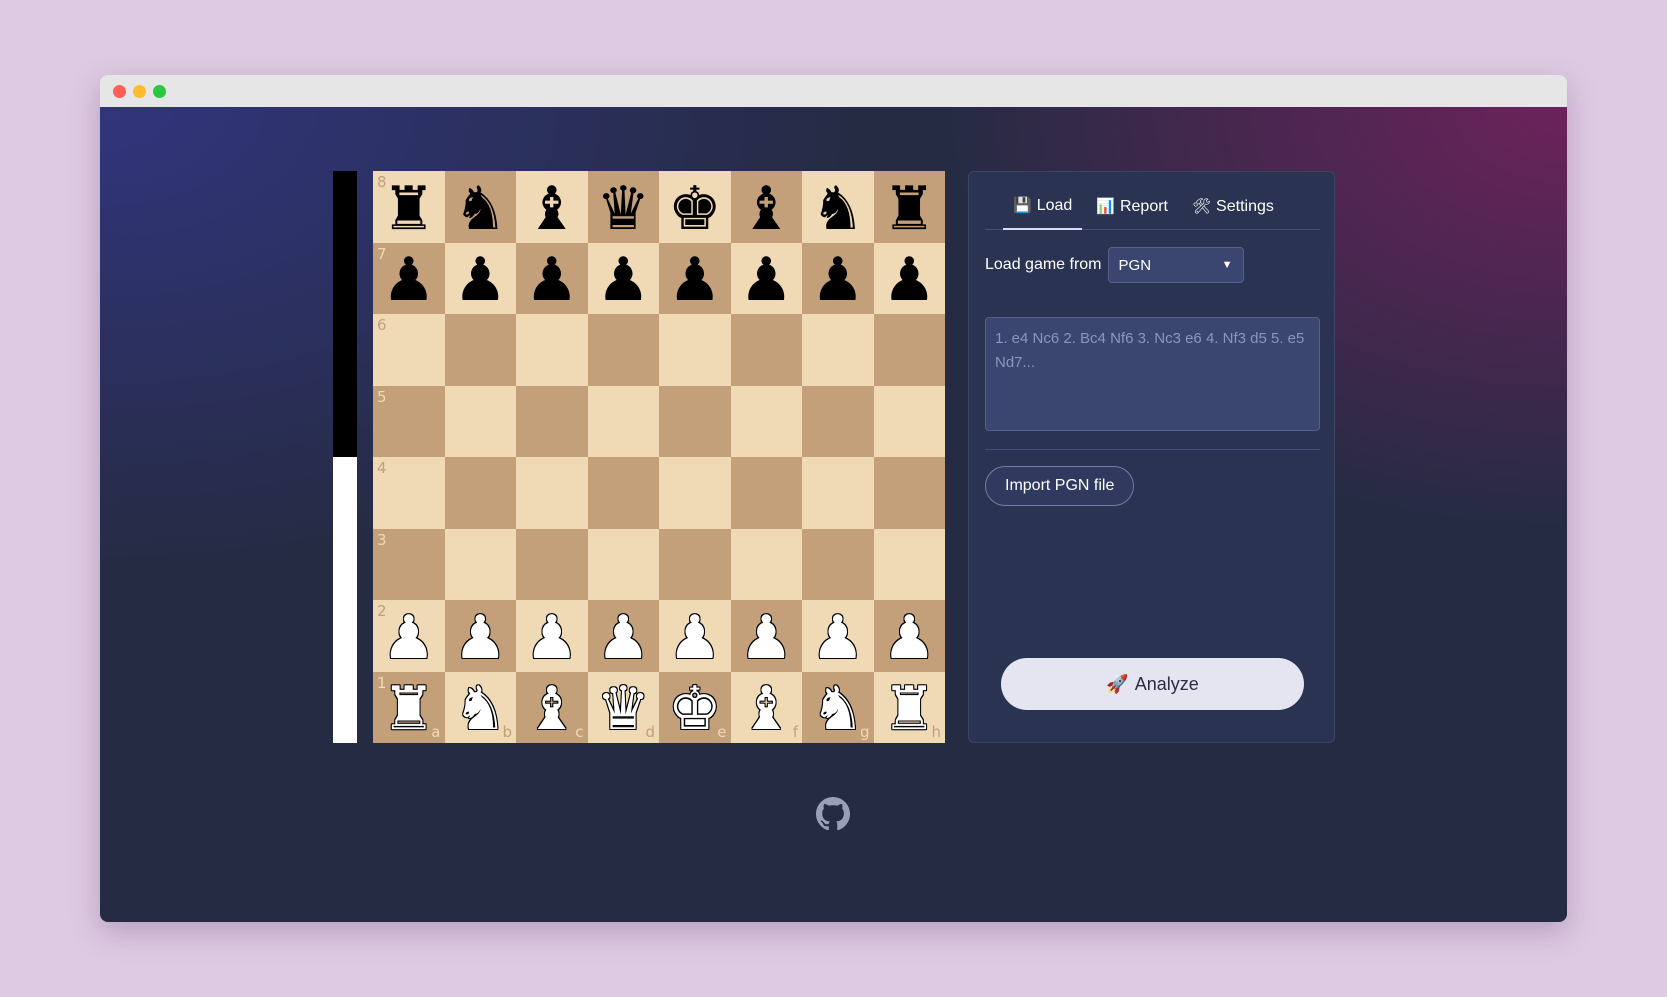  What do you see at coordinates (909, 564) in the screenshot?
I see `square-h3` at bounding box center [909, 564].